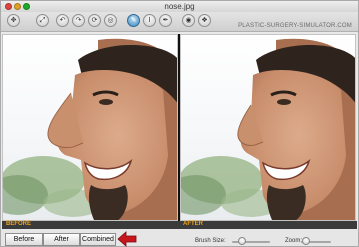 This screenshot has height=247, width=359. What do you see at coordinates (294, 241) in the screenshot?
I see `zoom-label: Zoom:` at bounding box center [294, 241].